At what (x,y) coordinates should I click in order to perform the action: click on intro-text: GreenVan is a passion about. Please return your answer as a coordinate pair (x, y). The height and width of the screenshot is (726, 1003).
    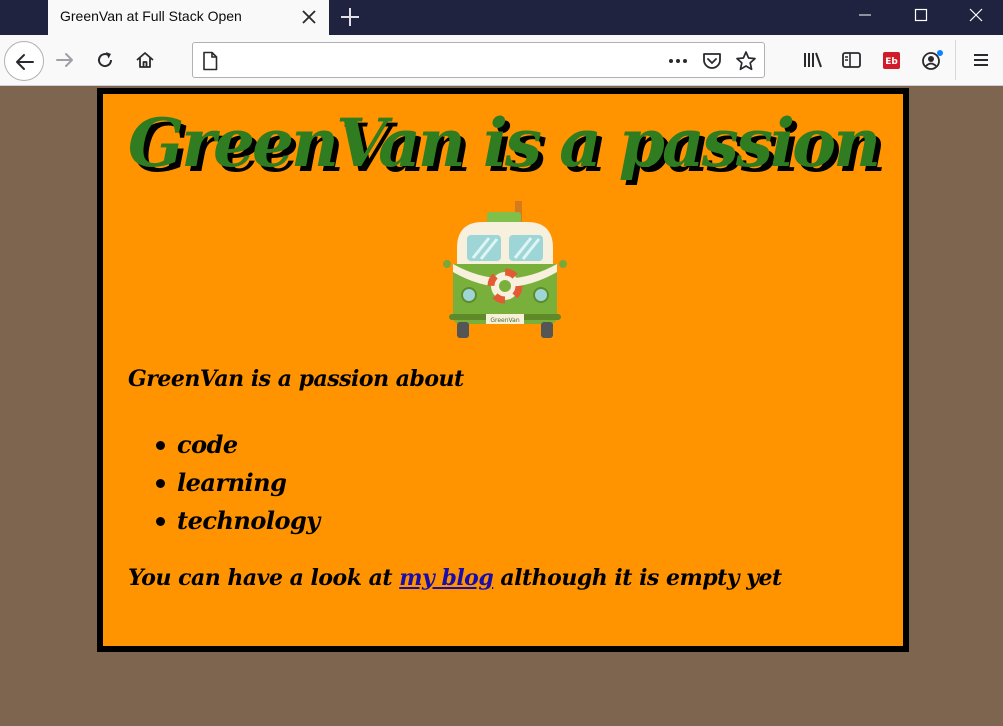
    Looking at the image, I should click on (296, 379).